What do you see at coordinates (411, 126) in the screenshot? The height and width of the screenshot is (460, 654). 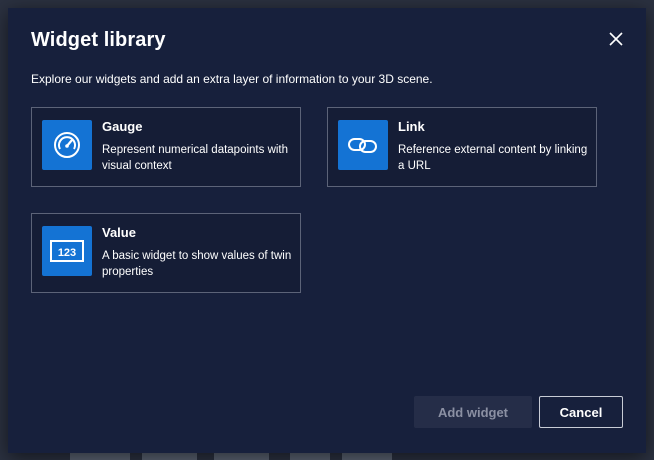 I see `widget-title: Link` at bounding box center [411, 126].